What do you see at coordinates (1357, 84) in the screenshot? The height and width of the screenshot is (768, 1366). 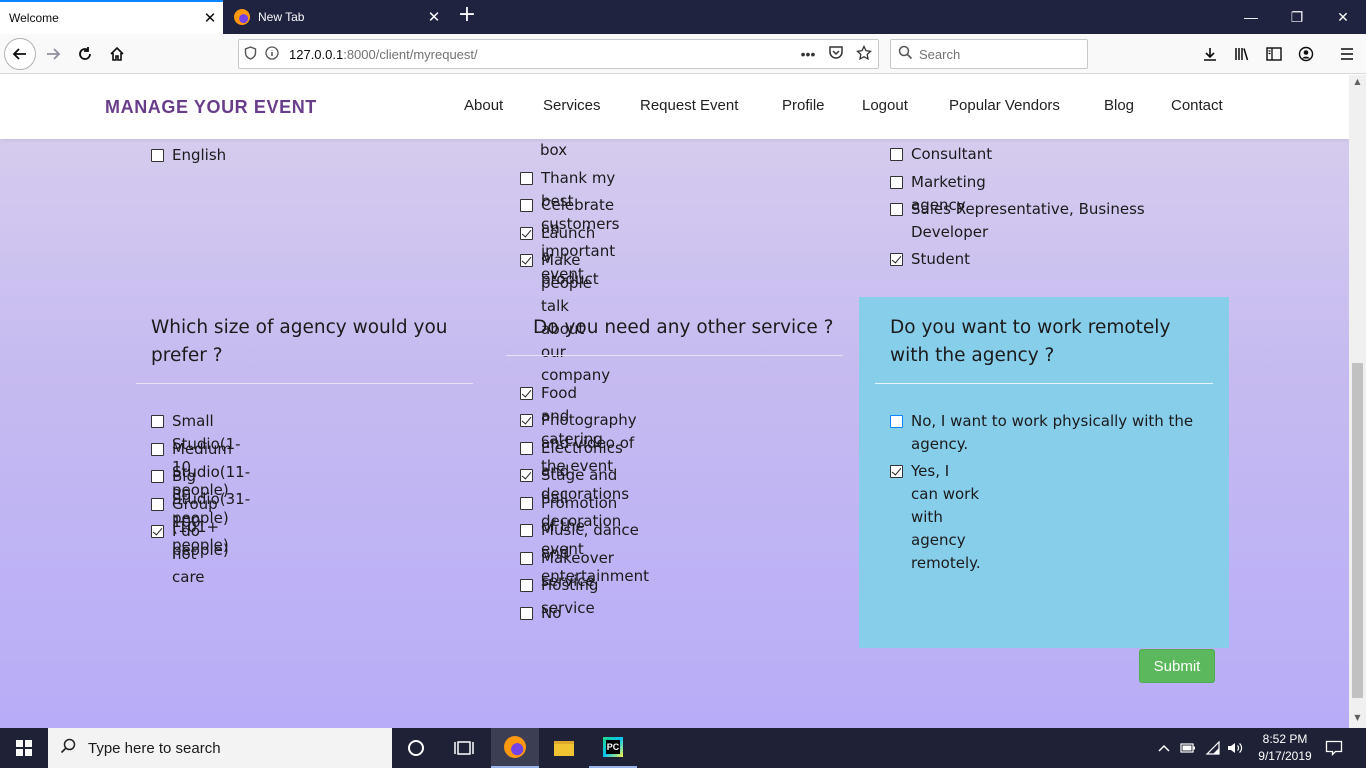 I see `scroll-up-icon: ▲` at bounding box center [1357, 84].